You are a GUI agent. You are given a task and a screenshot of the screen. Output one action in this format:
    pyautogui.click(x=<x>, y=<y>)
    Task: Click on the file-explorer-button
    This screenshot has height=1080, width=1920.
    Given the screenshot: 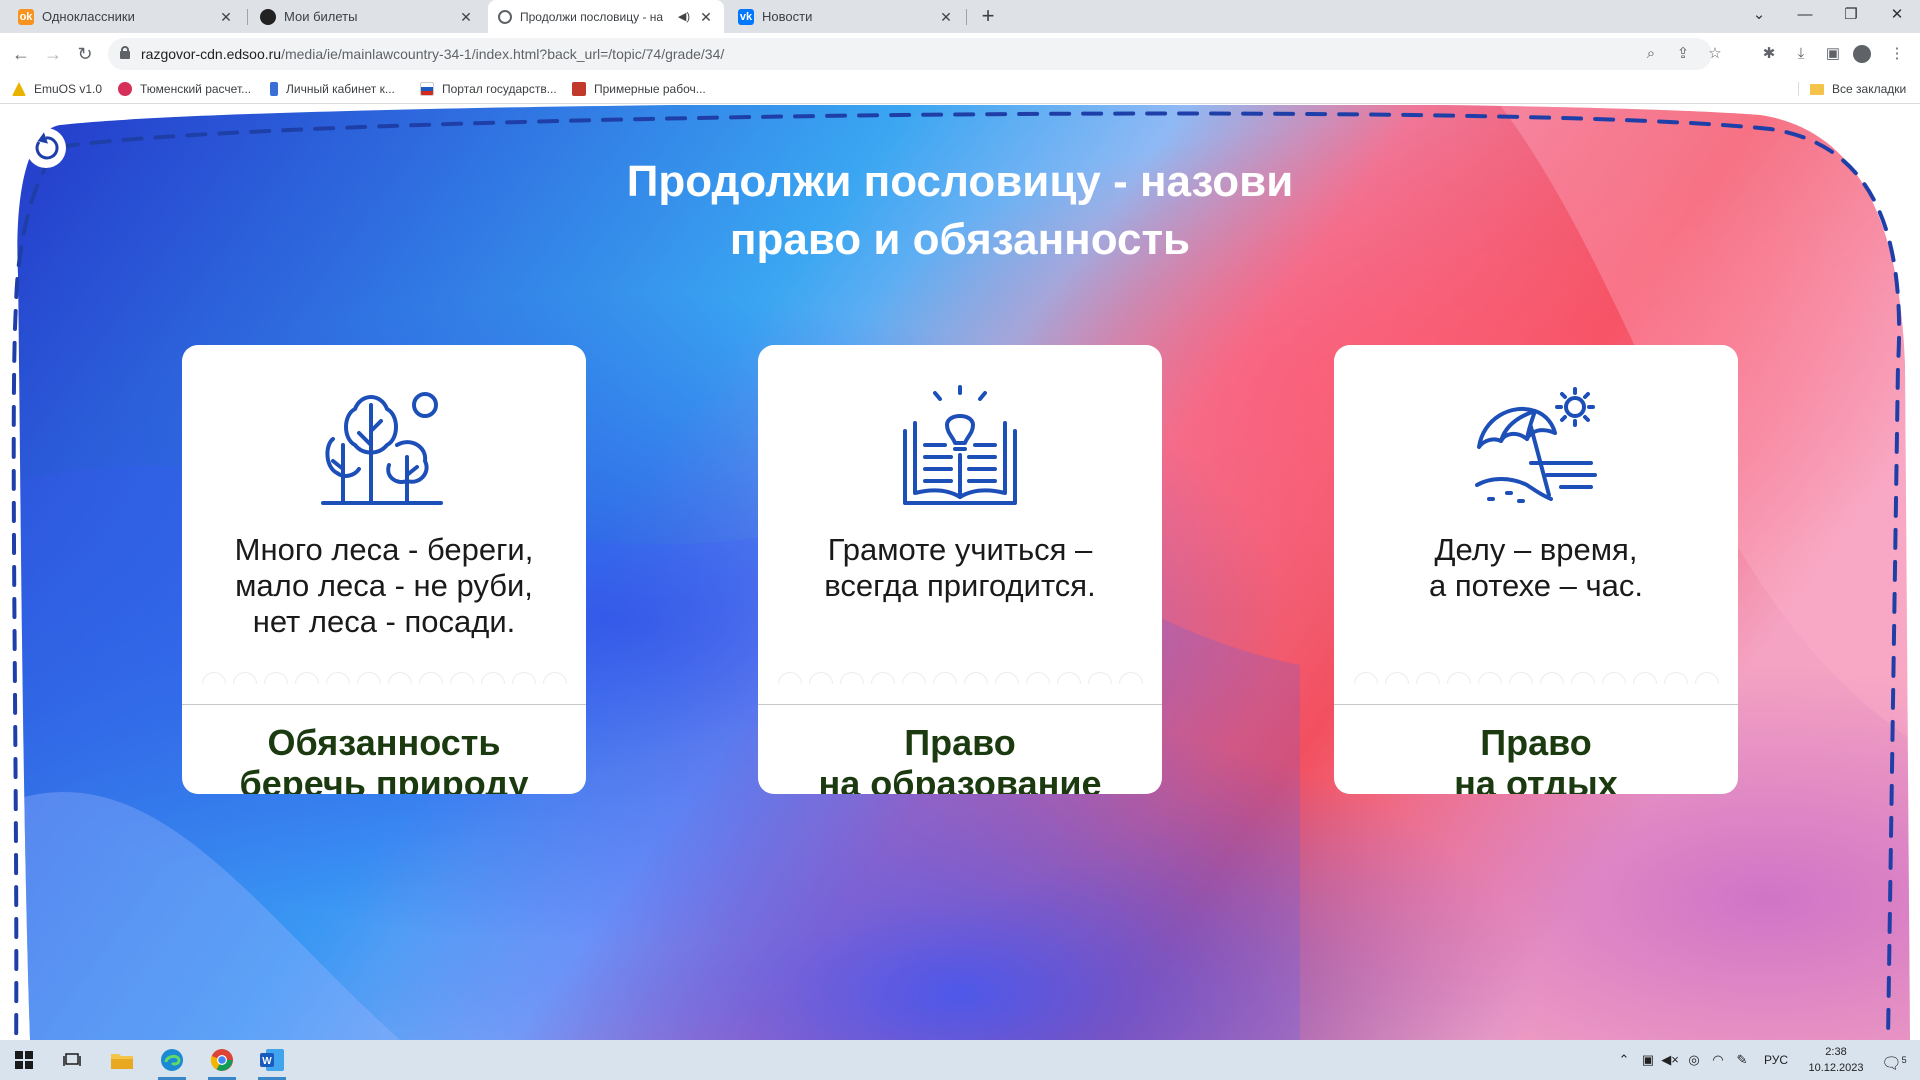 What is the action you would take?
    pyautogui.click(x=122, y=1060)
    